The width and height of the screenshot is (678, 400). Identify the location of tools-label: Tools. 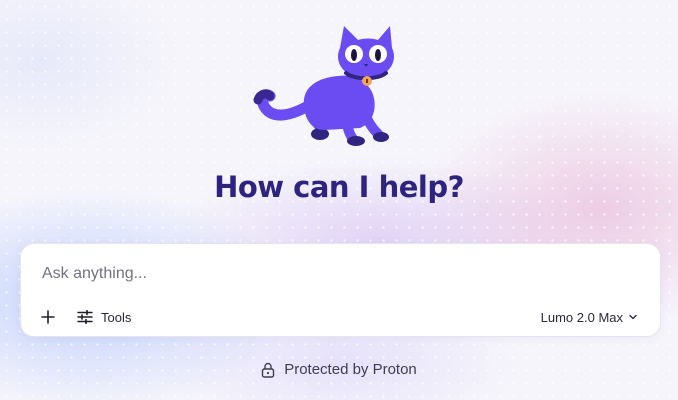
(116, 317).